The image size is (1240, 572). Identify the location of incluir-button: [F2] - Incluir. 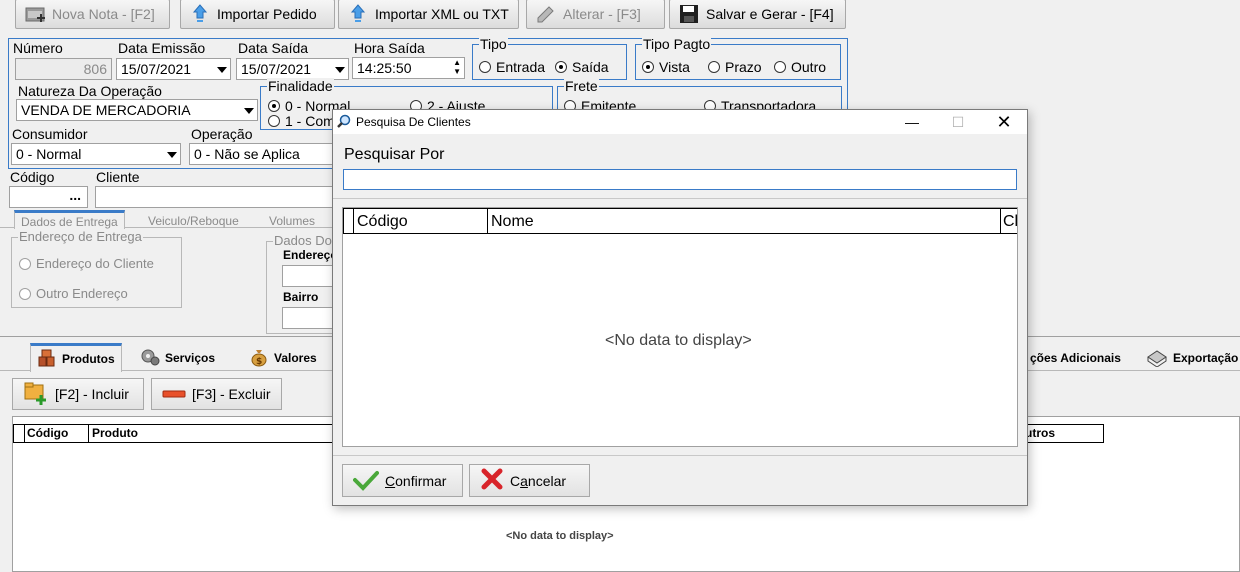
(78, 394).